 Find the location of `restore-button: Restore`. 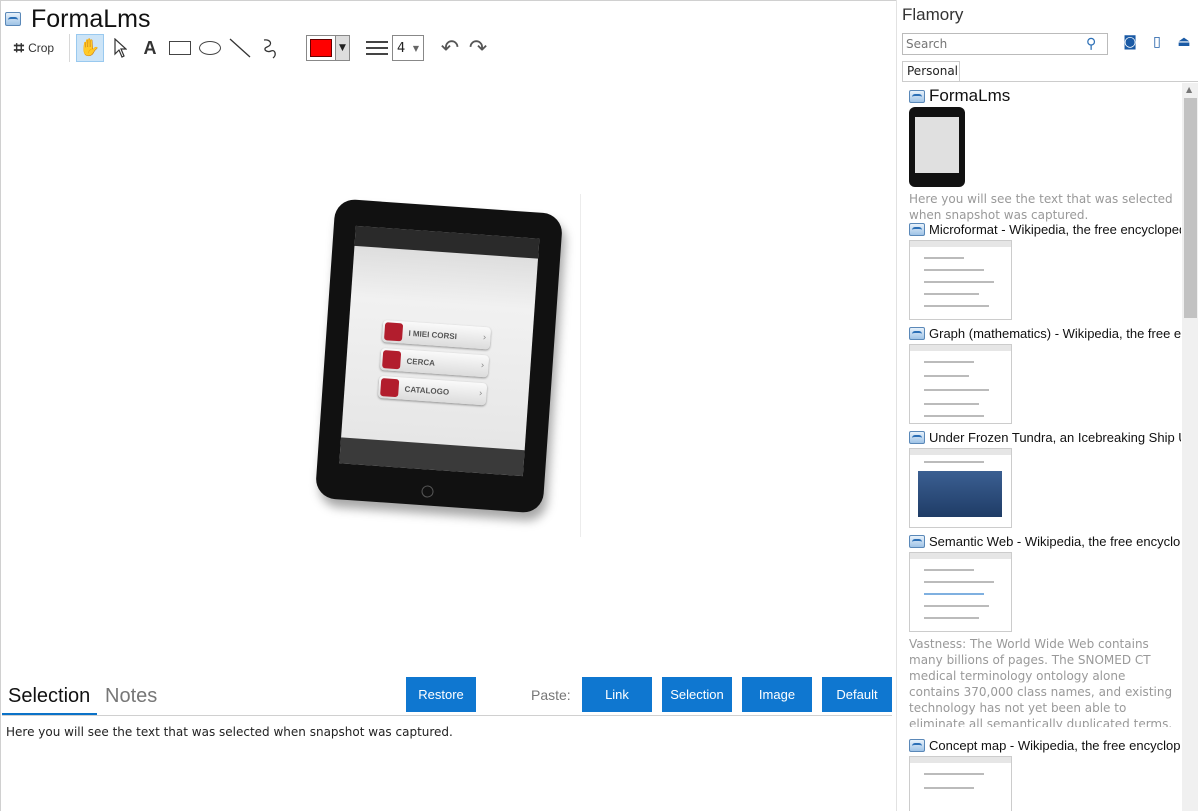

restore-button: Restore is located at coordinates (441, 694).